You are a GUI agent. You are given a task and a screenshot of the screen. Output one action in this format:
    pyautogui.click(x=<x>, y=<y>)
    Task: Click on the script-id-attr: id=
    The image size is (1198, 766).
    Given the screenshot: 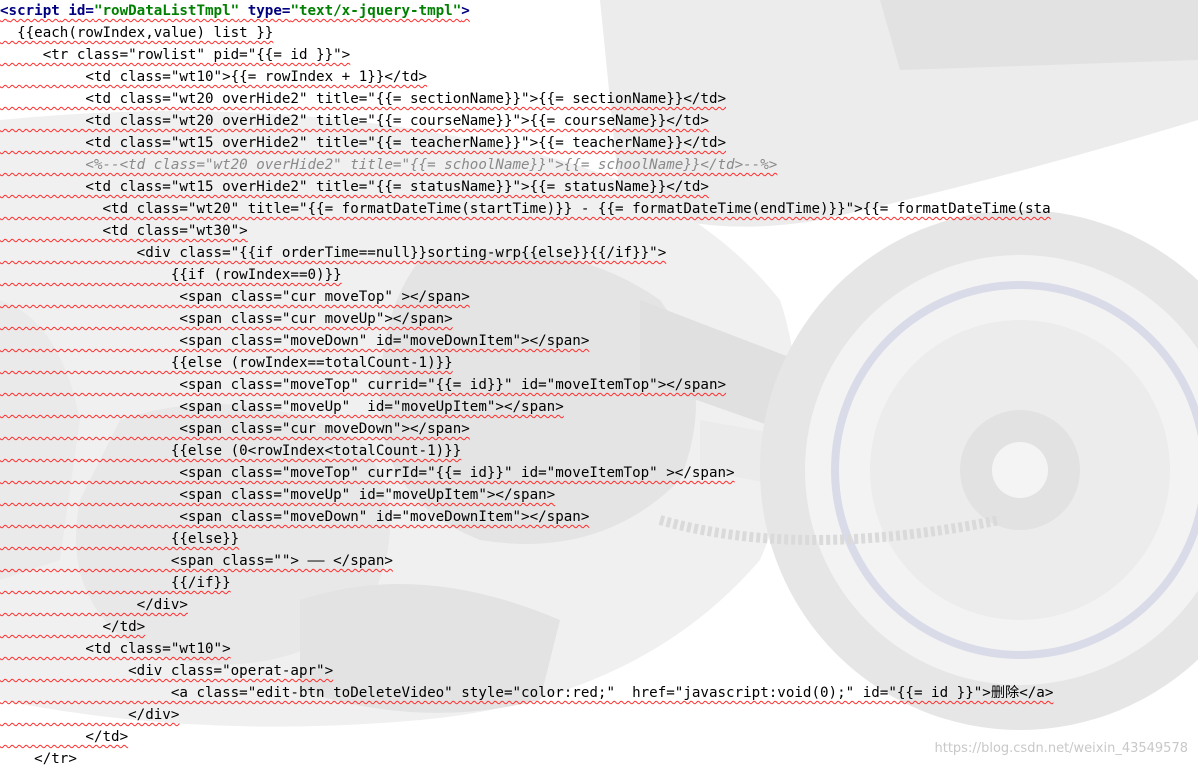 What is the action you would take?
    pyautogui.click(x=76, y=11)
    